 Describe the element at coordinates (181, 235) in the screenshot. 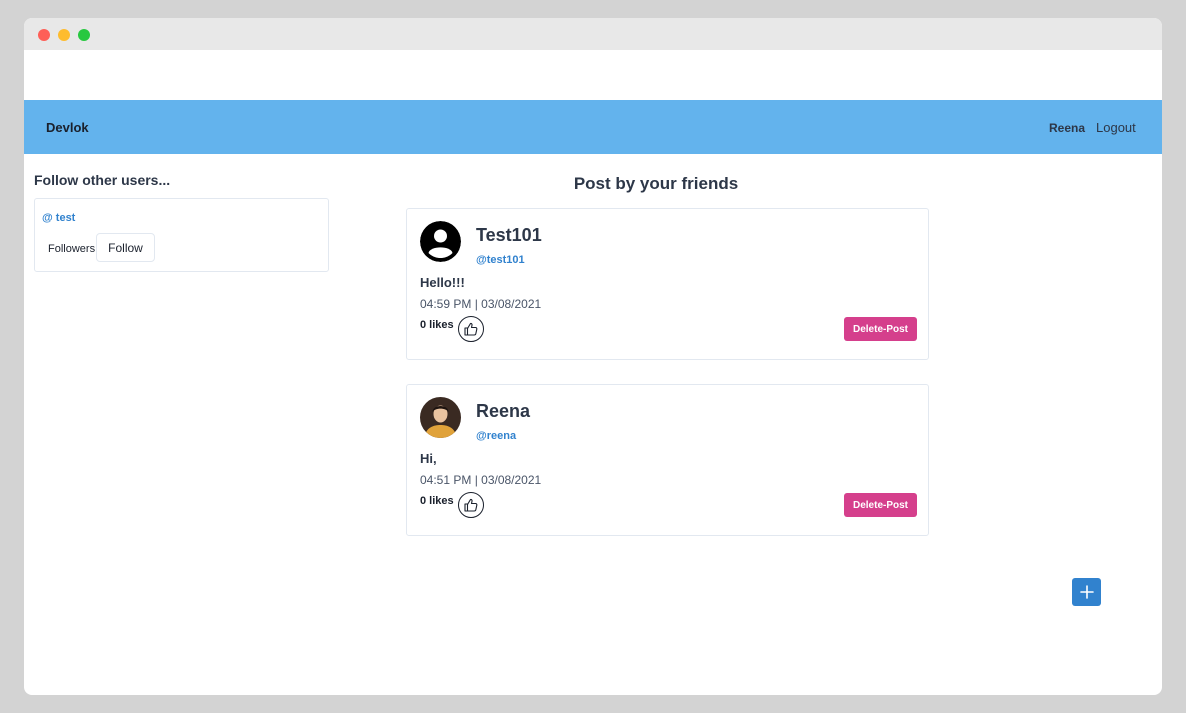

I see `suggested-user-card: @ test Followers Follow` at that location.